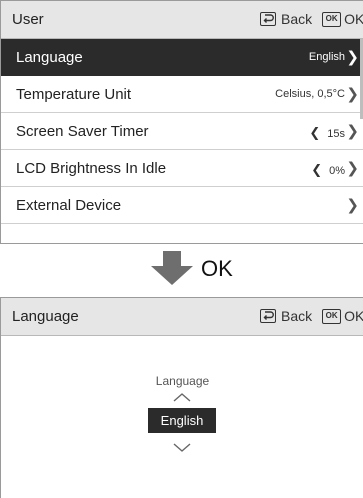 Image resolution: width=363 pixels, height=498 pixels. Describe the element at coordinates (182, 20) in the screenshot. I see `header-bar: User Back OK OK` at that location.